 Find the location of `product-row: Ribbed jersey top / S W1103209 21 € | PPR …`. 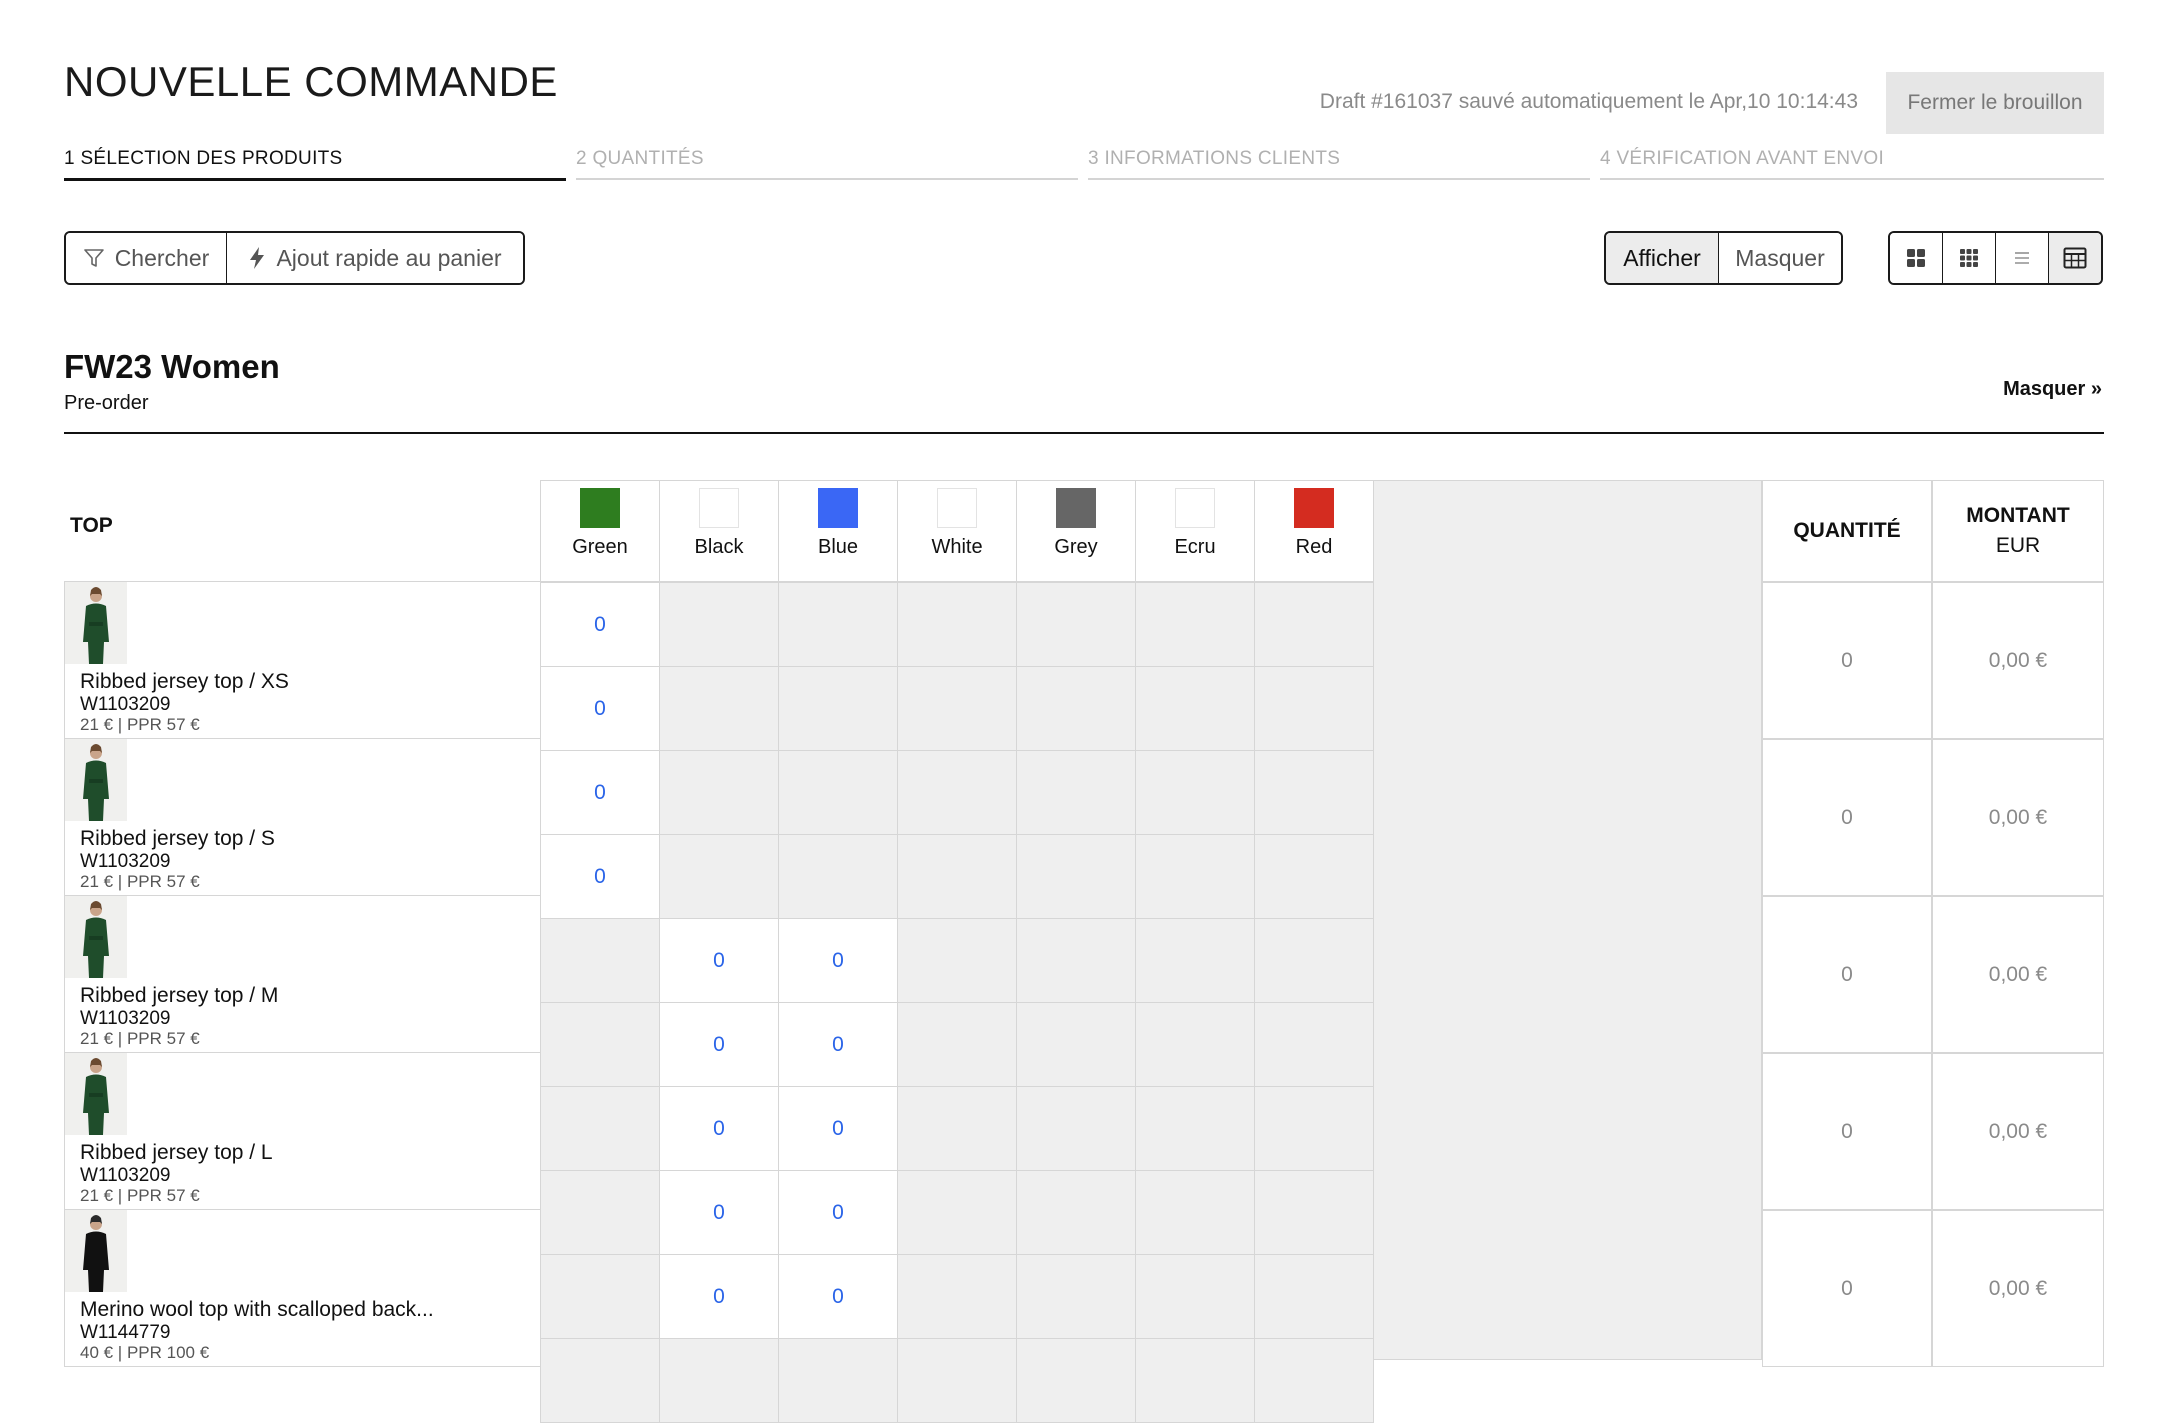

product-row: Ribbed jersey top / S W1103209 21 € | PPR … is located at coordinates (302, 817).